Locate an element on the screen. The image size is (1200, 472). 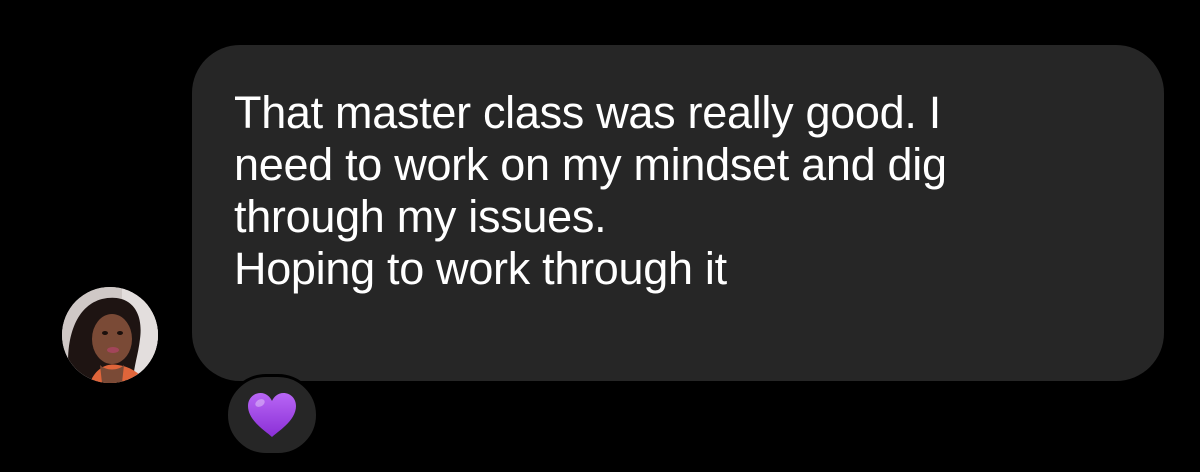
avatar-image is located at coordinates (110, 335).